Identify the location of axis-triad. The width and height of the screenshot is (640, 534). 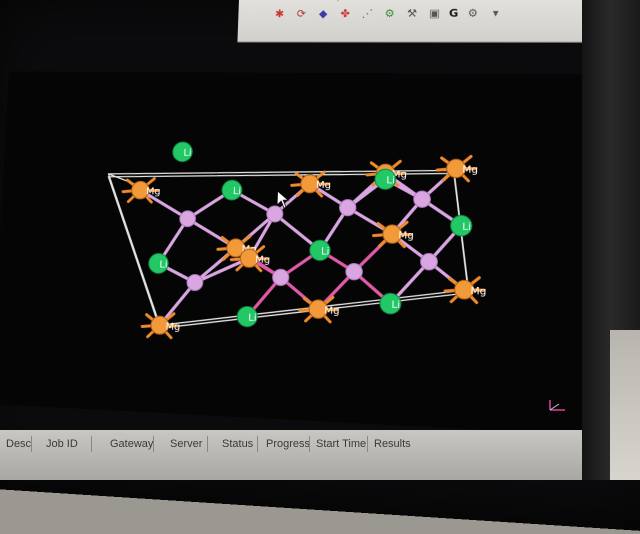
(558, 406).